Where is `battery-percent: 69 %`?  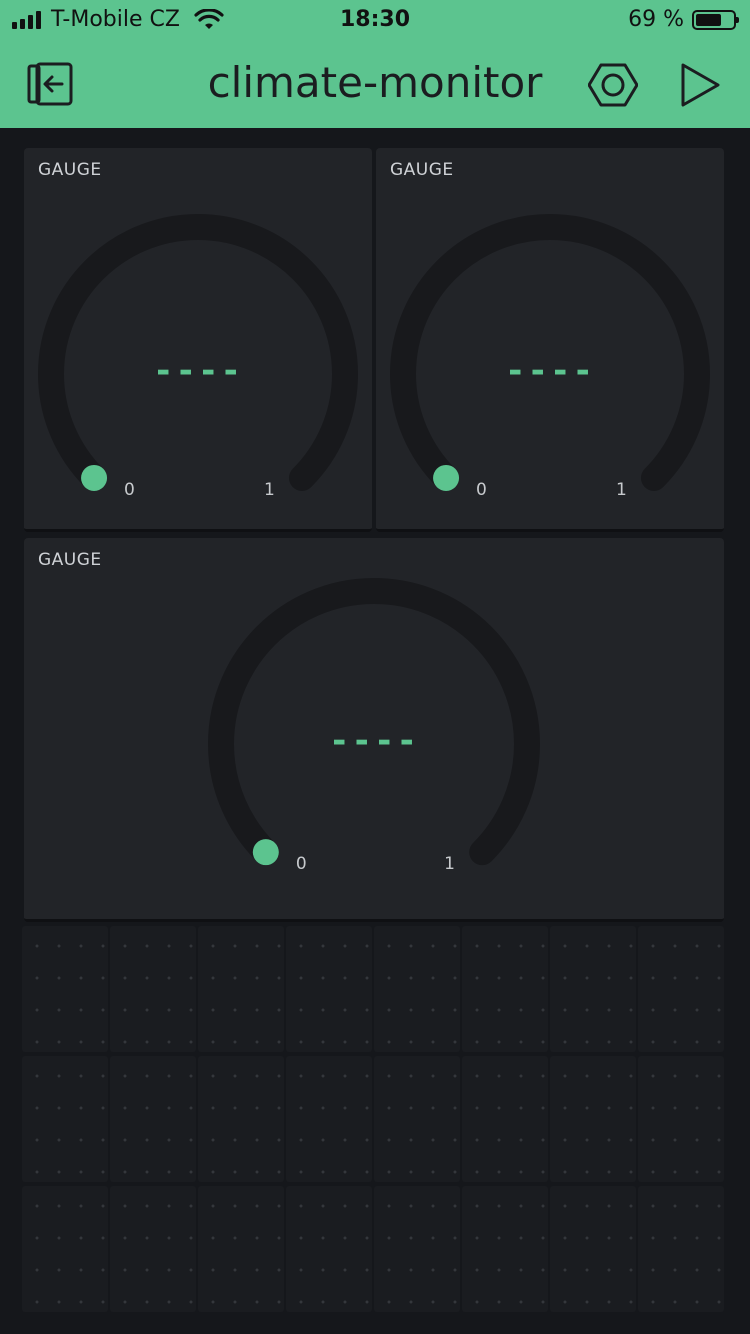 battery-percent: 69 % is located at coordinates (656, 19).